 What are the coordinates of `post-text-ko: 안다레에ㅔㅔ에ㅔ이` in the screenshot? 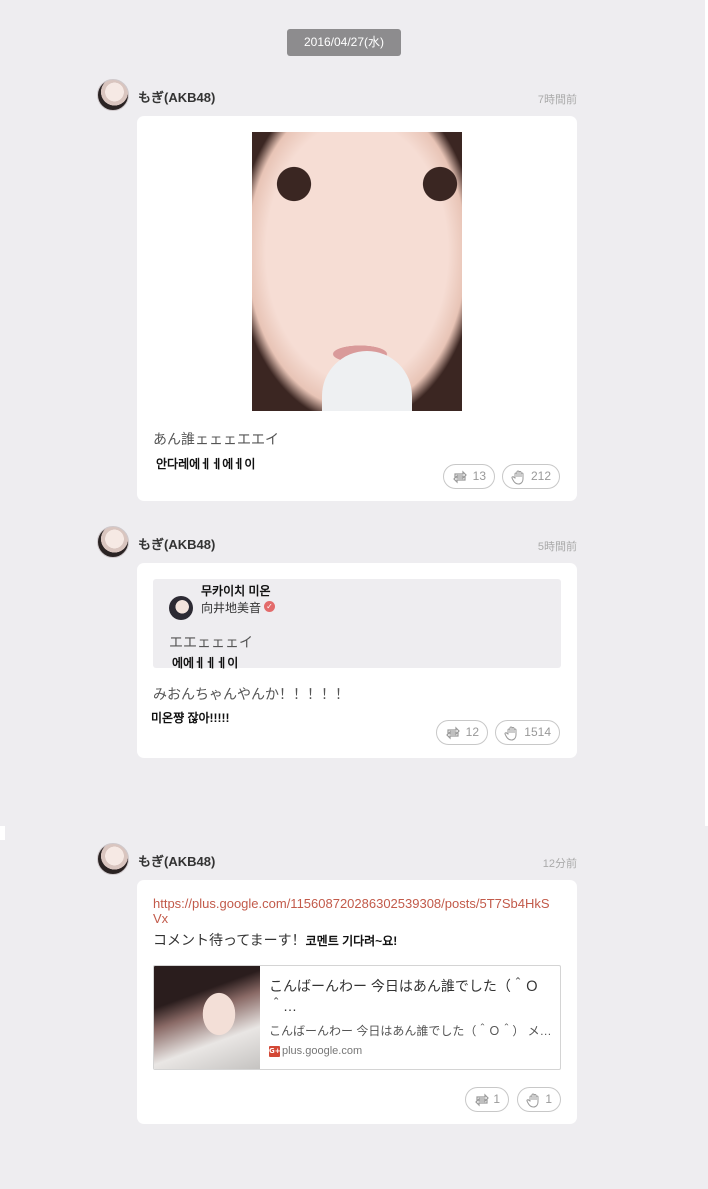 It's located at (206, 464).